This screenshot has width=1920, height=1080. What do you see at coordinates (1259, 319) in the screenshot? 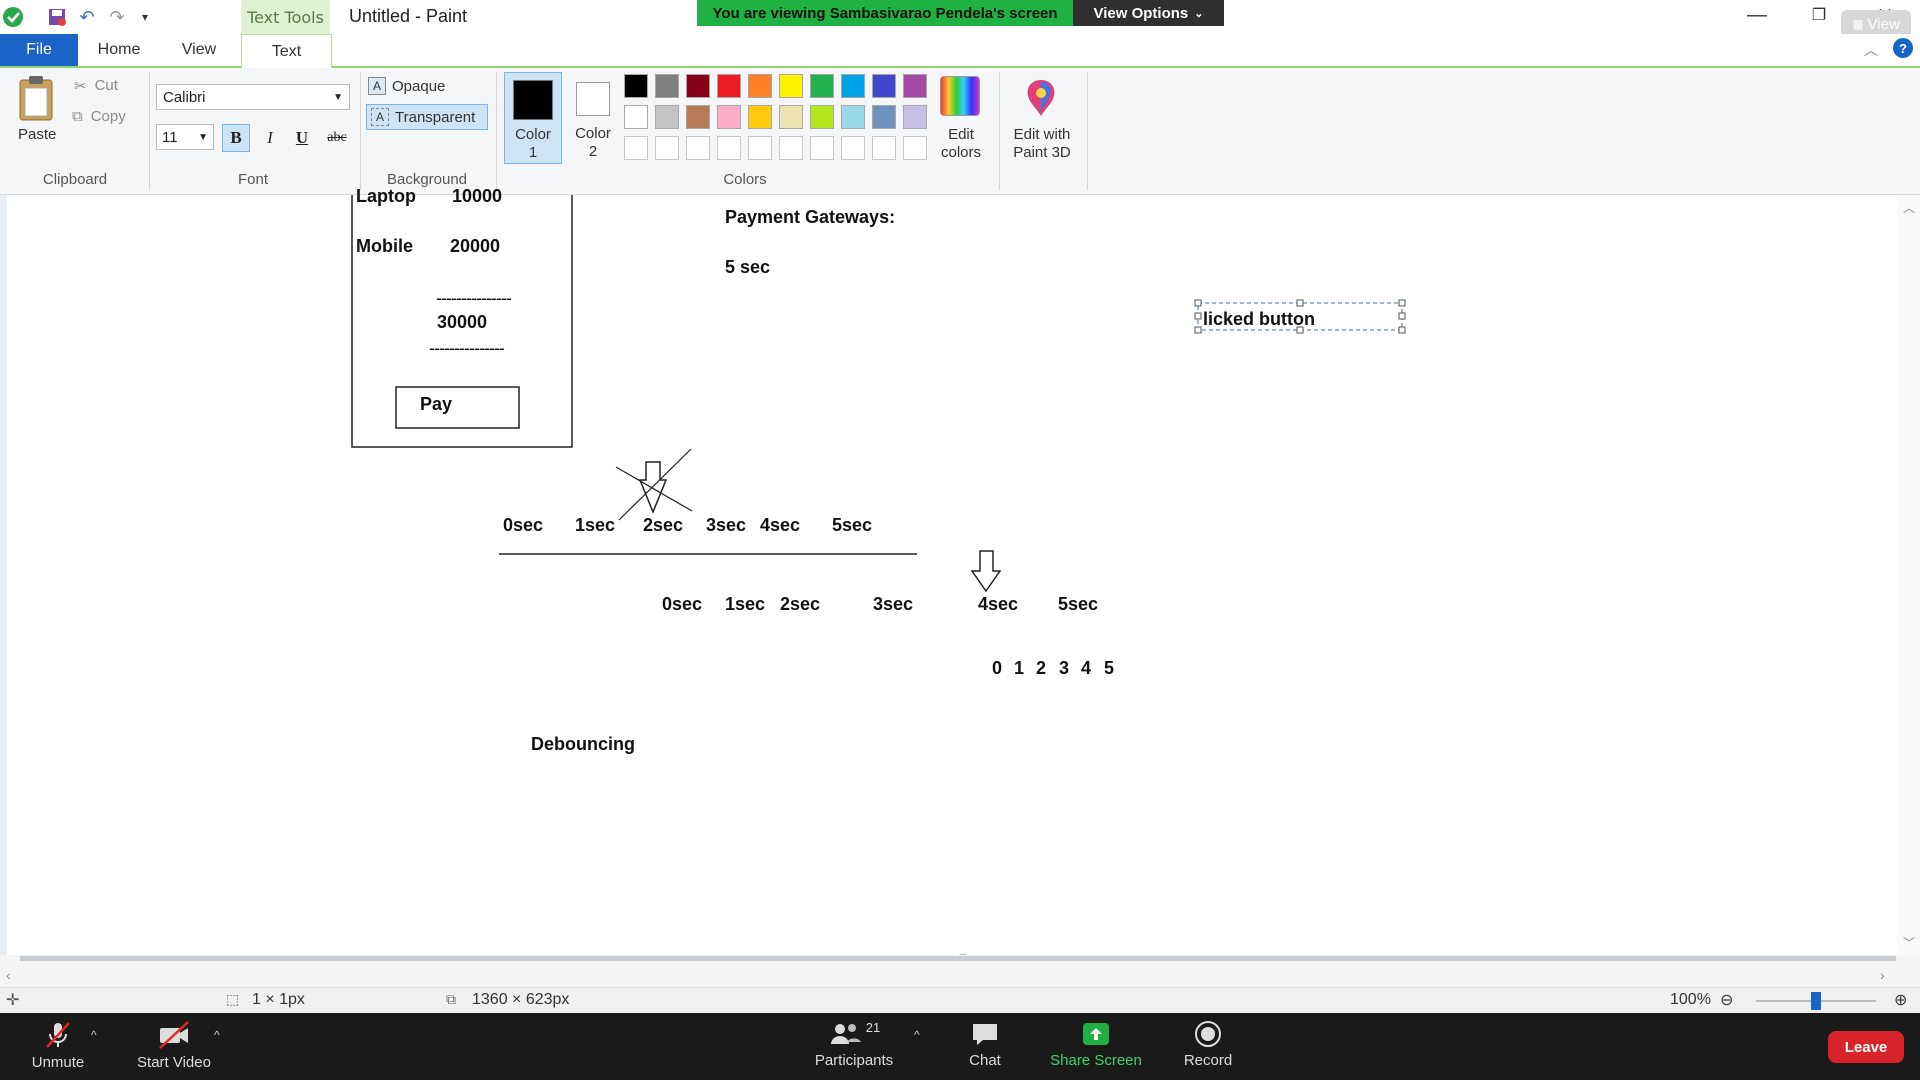
I see `text-box-content: licked button` at bounding box center [1259, 319].